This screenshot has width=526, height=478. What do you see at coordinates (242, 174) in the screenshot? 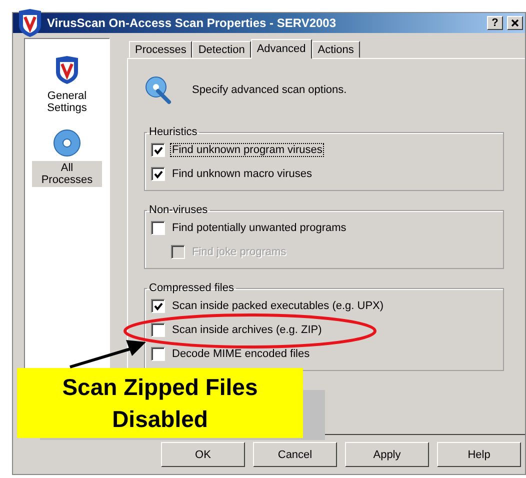
I see `option-label: Find unknown macro viruses` at bounding box center [242, 174].